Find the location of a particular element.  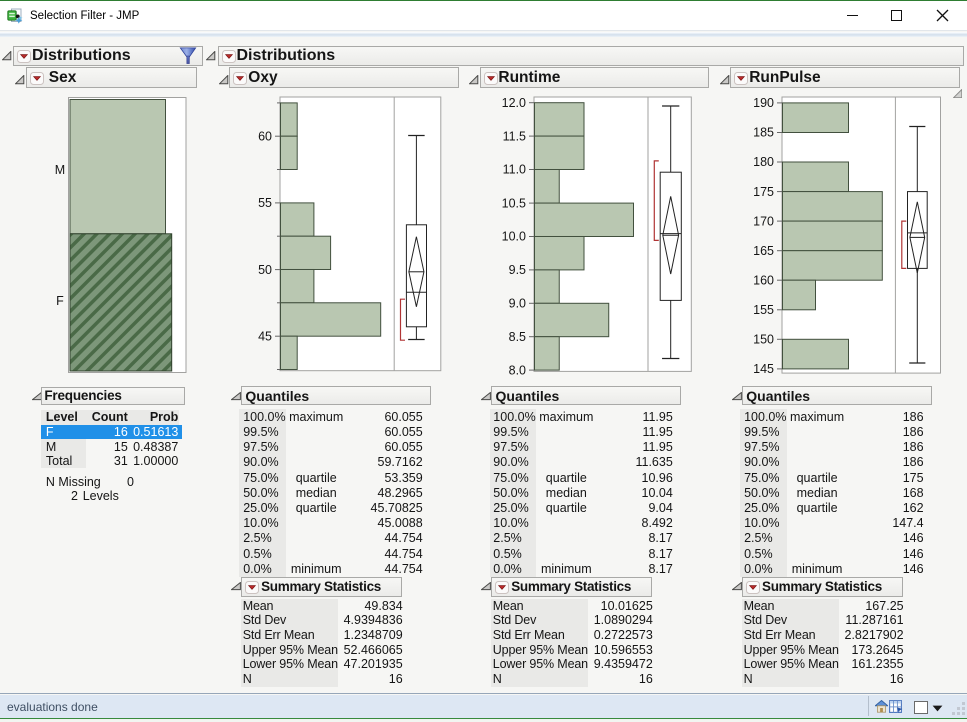

svg-text: 50 is located at coordinates (265, 270).